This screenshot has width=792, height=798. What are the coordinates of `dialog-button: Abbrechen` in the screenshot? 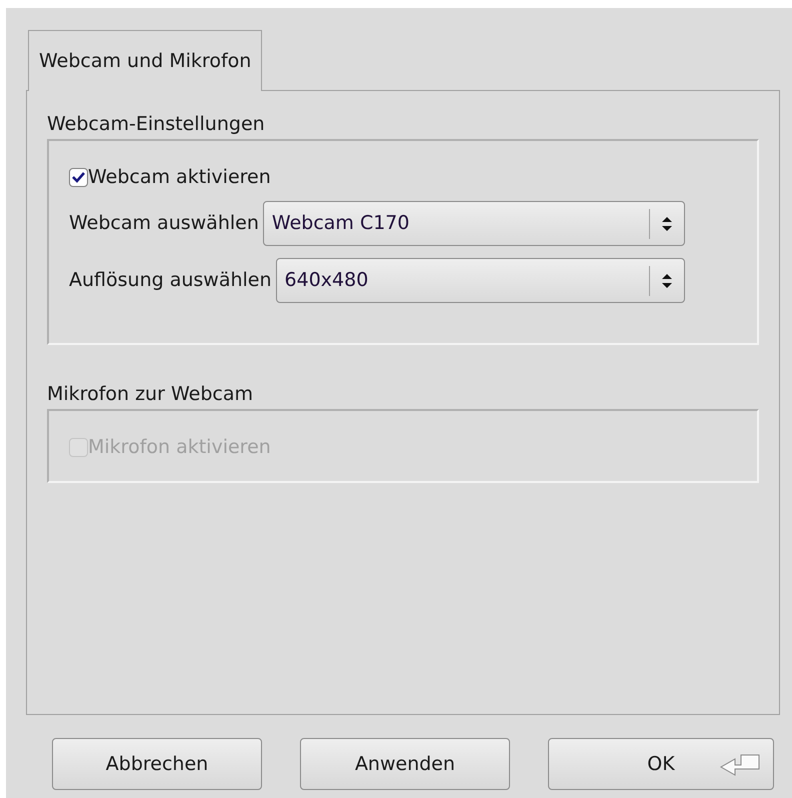 It's located at (157, 764).